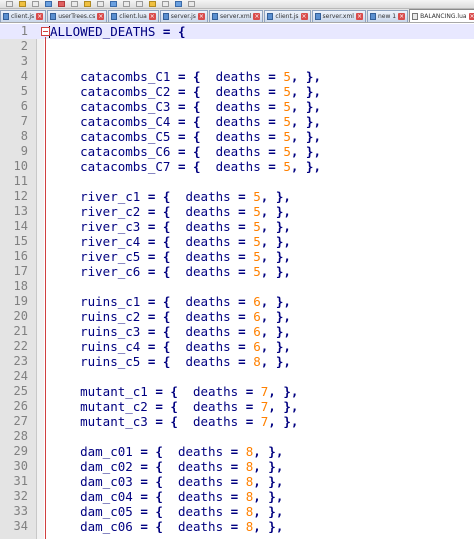 The height and width of the screenshot is (539, 474). What do you see at coordinates (237, 226) in the screenshot?
I see `code-line: 14 river_c3 = { deaths = 5, },` at bounding box center [237, 226].